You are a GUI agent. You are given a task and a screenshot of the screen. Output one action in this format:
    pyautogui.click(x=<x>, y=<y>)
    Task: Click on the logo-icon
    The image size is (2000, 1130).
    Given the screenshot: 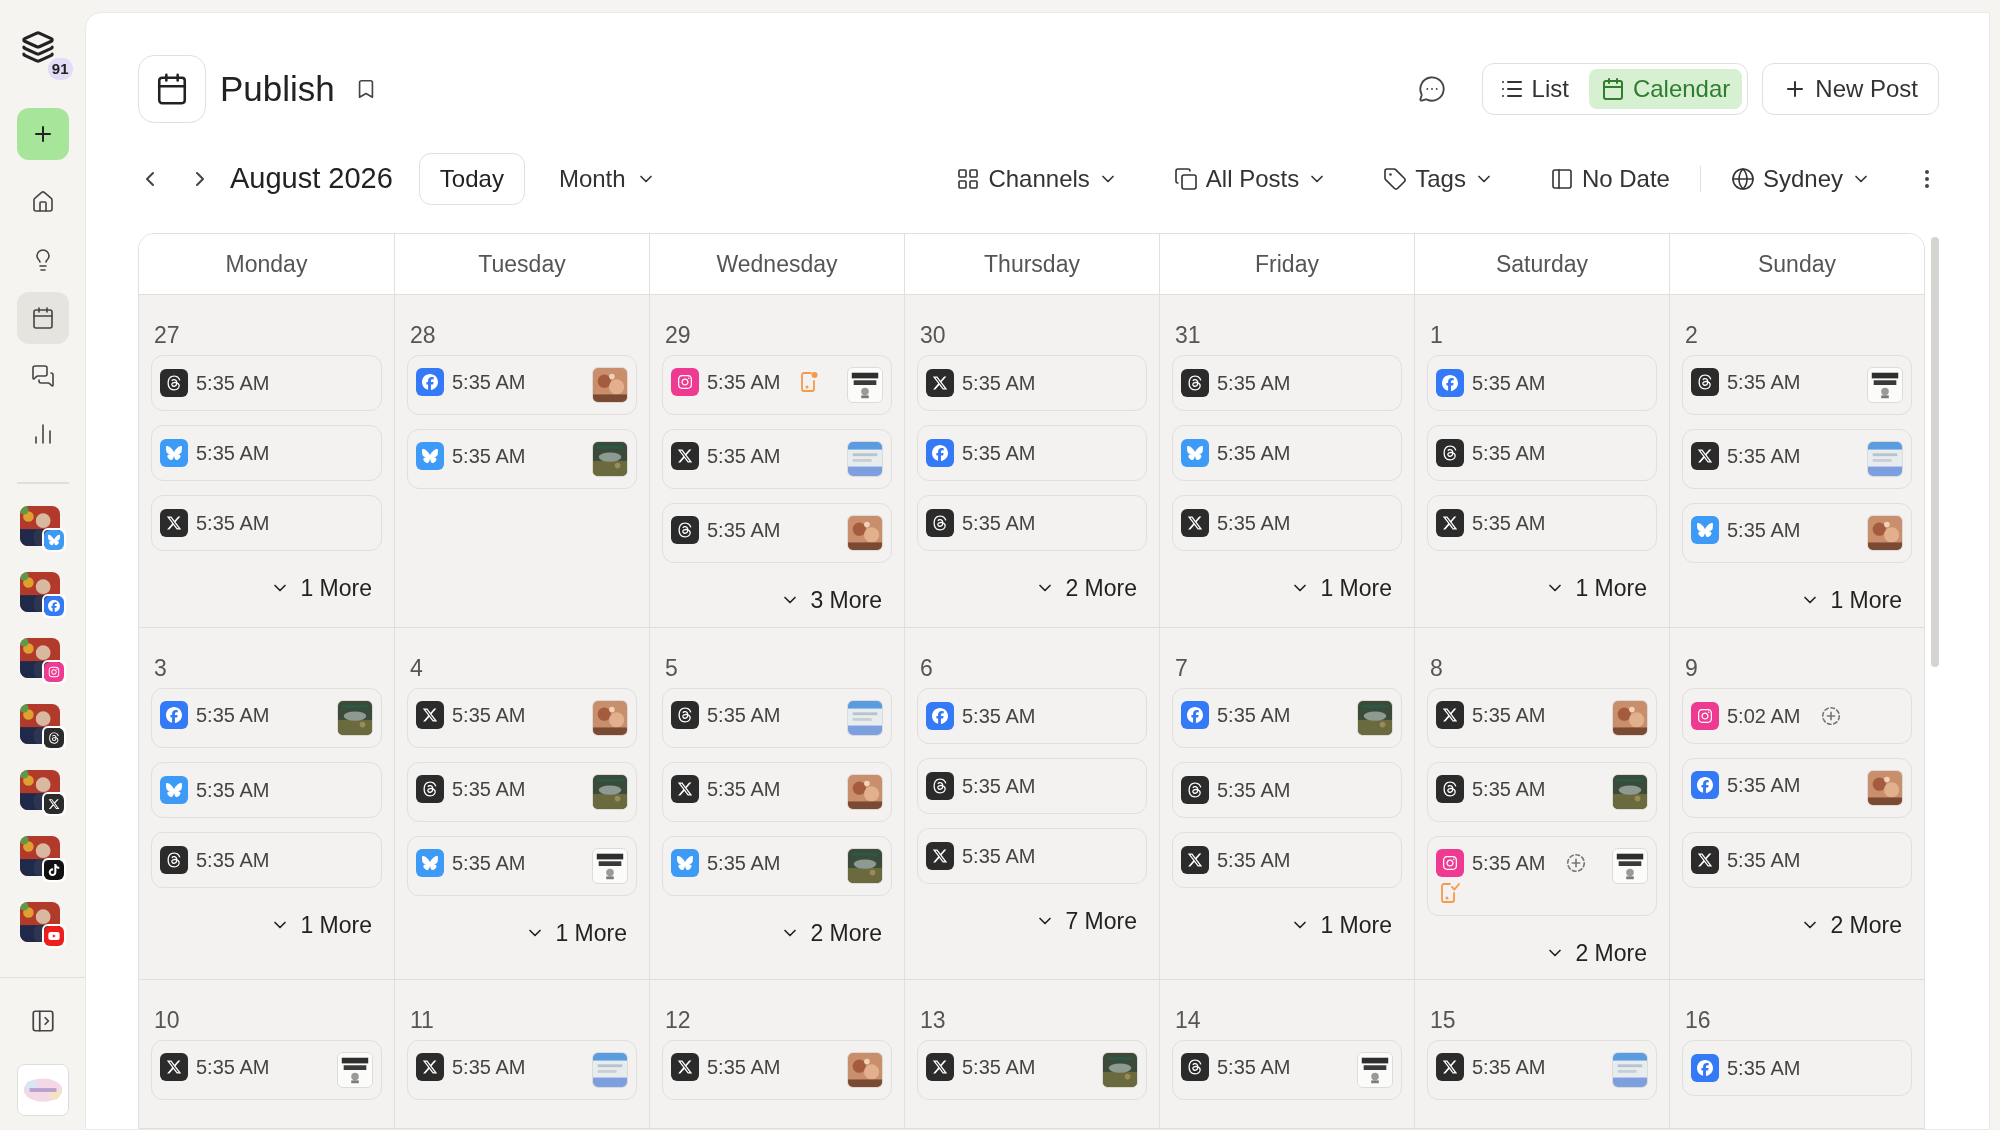 What is the action you would take?
    pyautogui.click(x=37, y=47)
    